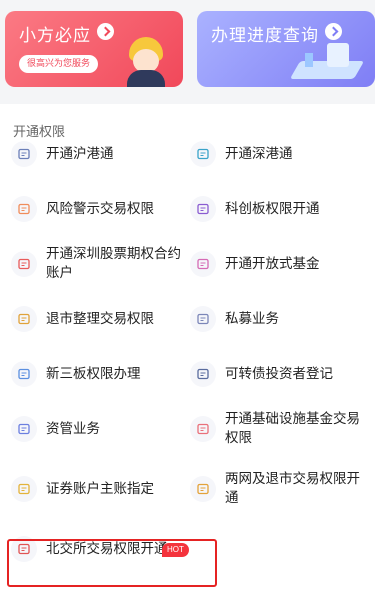 The height and width of the screenshot is (597, 375). I want to click on permission-label: 两网及退市交易权限开通, so click(292, 488).